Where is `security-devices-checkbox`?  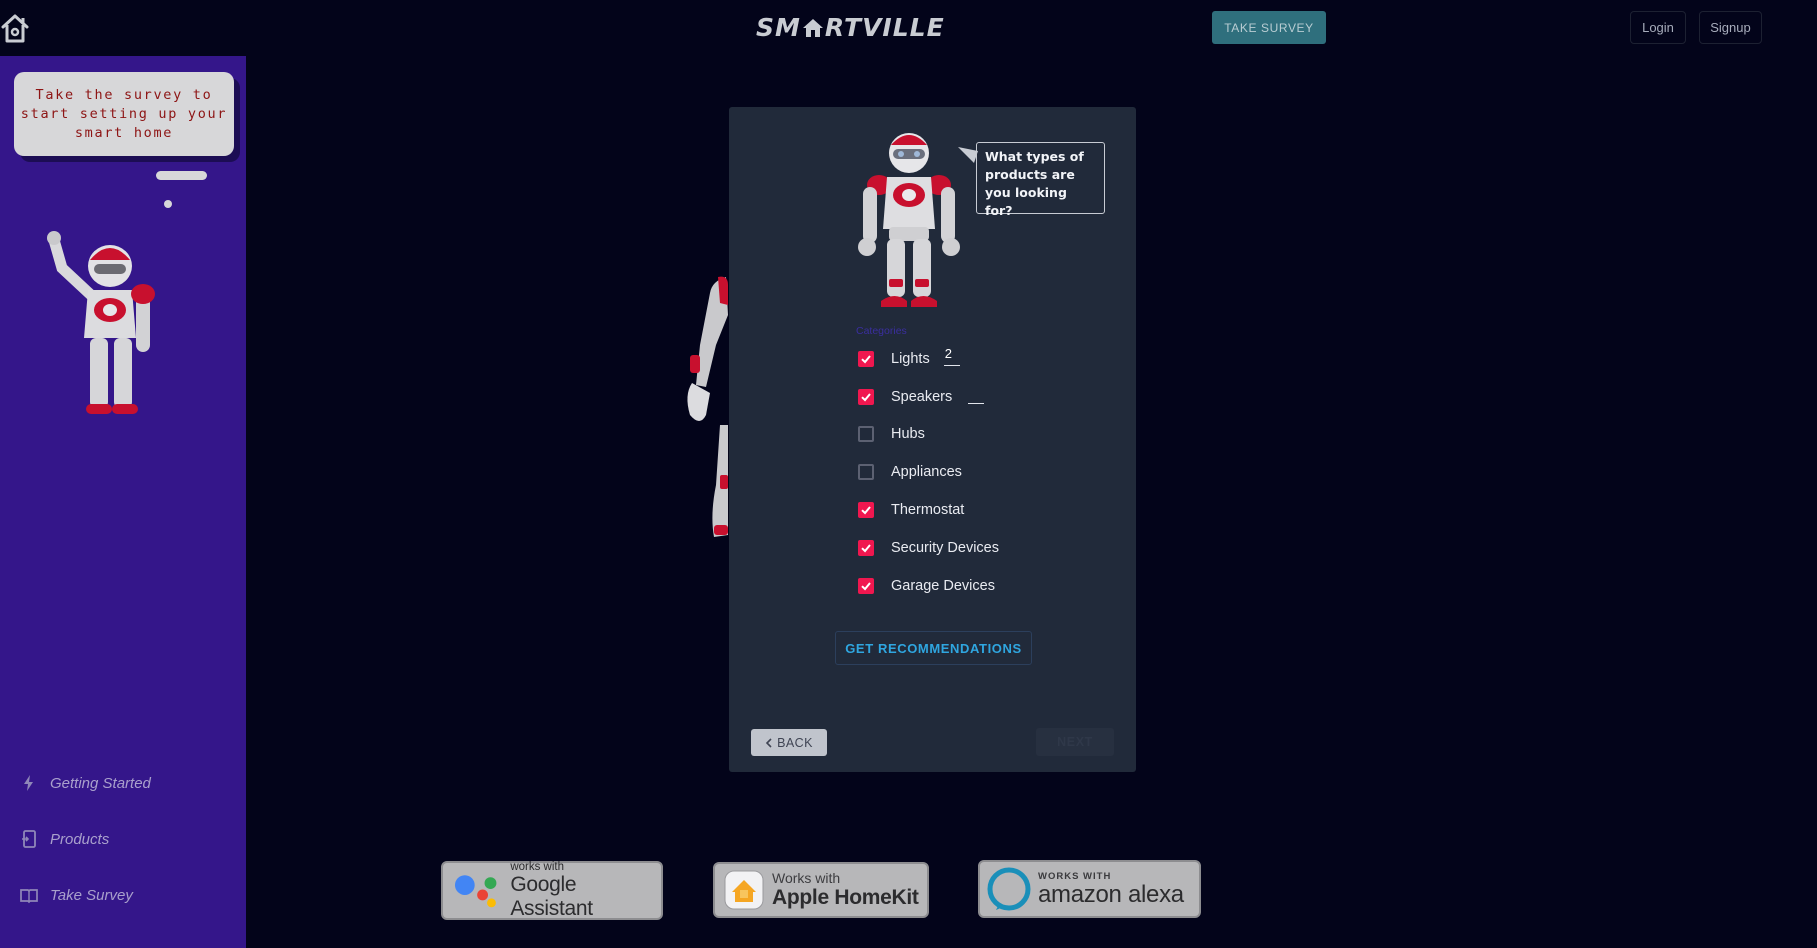 security-devices-checkbox is located at coordinates (866, 547).